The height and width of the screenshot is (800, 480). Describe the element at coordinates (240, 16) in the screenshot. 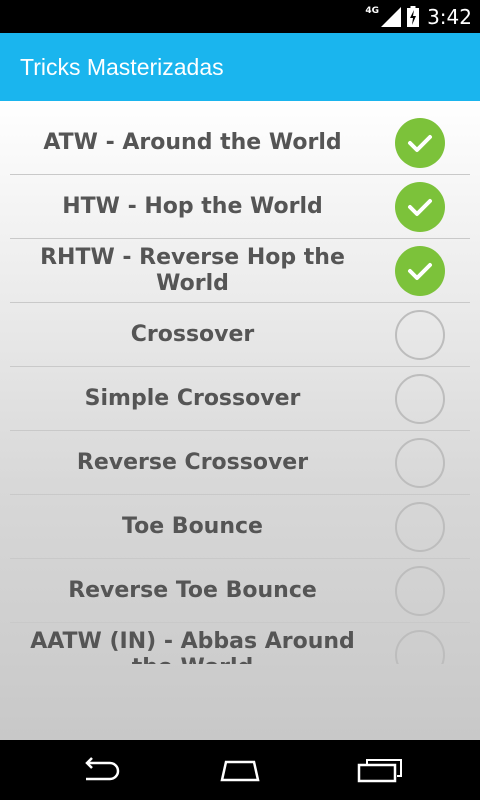

I see `status-bar: 4G 3:42` at that location.